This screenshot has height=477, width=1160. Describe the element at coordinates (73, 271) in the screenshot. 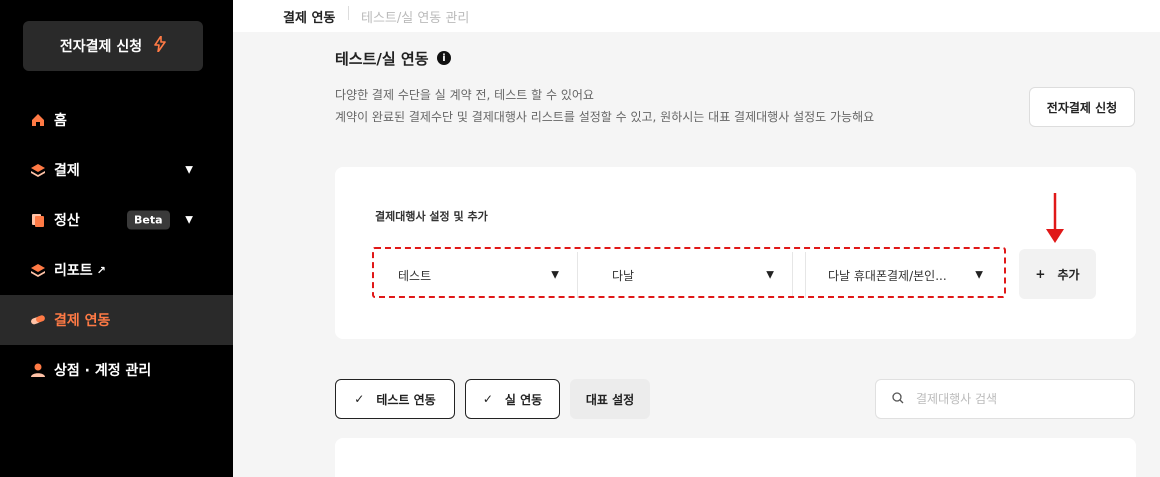

I see `sidebar-item-label: 리포트` at that location.